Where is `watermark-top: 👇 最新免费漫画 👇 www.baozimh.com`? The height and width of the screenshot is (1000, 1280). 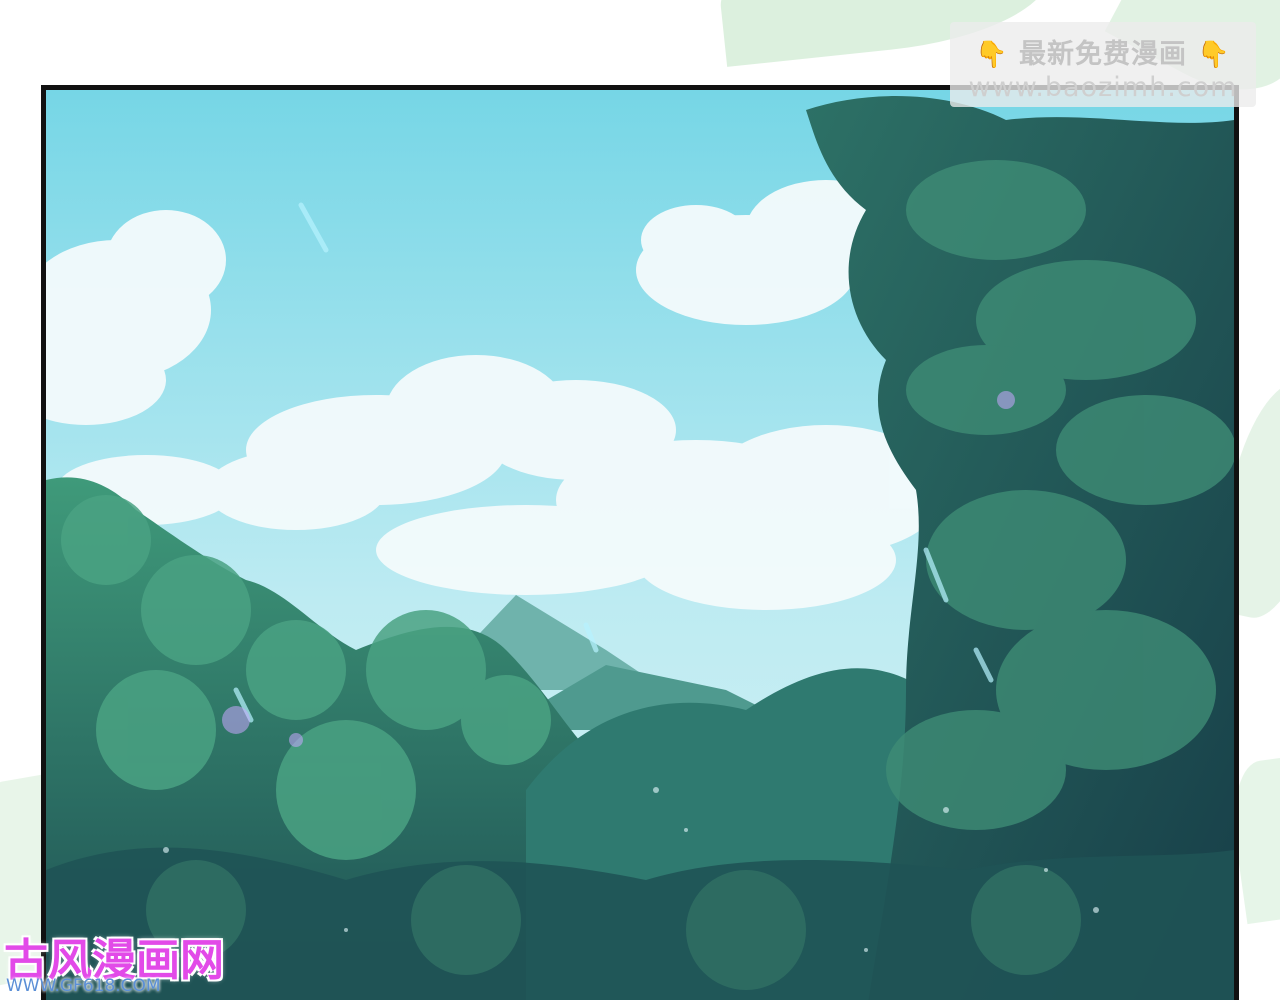 watermark-top: 👇 最新免费漫画 👇 www.baozimh.com is located at coordinates (1103, 64).